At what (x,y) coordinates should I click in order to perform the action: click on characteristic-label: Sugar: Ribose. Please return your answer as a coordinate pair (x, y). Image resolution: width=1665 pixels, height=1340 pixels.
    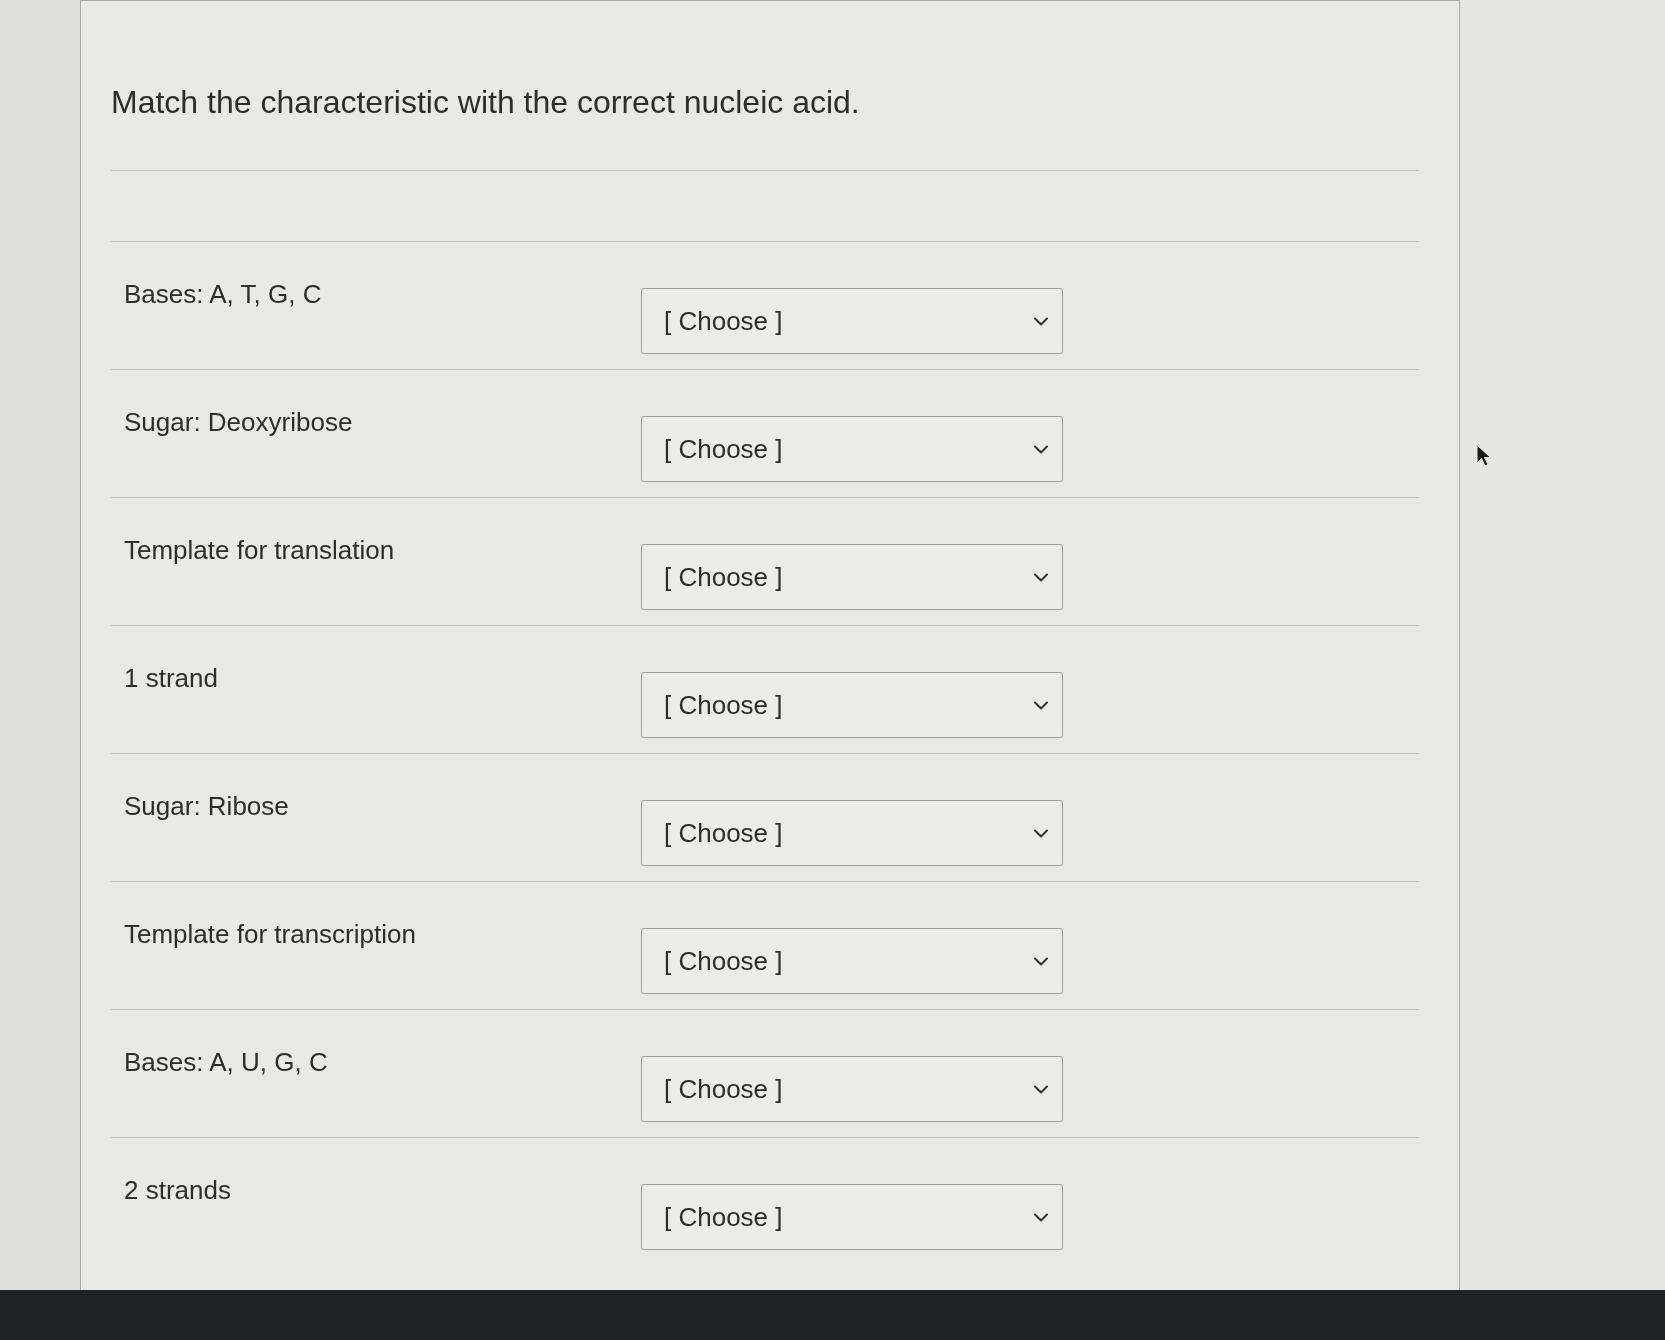
    Looking at the image, I should click on (206, 806).